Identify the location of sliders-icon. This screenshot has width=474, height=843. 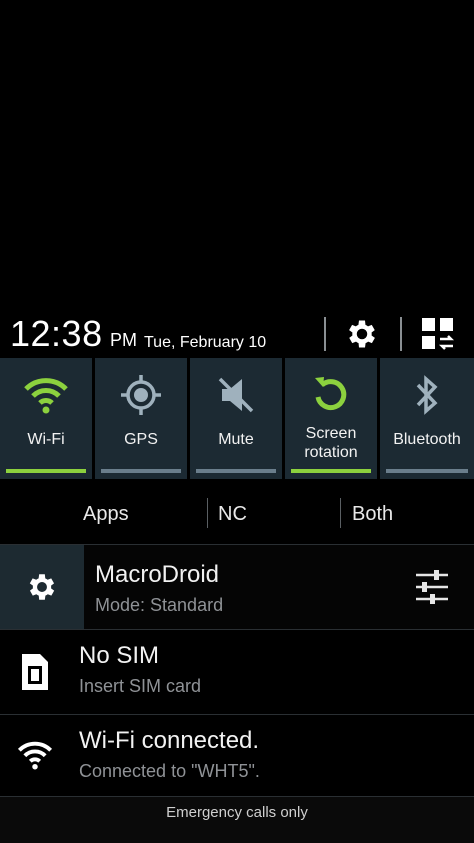
(432, 587).